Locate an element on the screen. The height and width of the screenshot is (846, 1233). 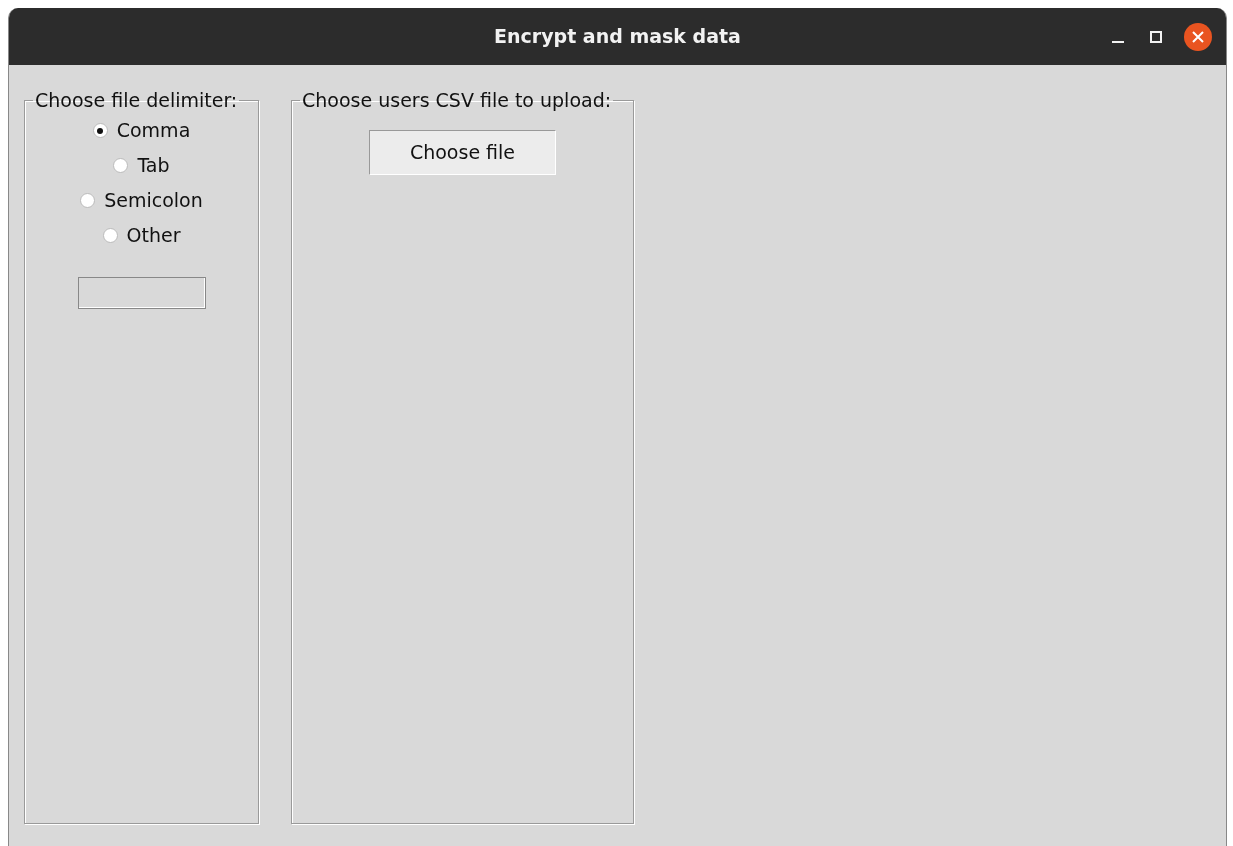
close-icon is located at coordinates (1198, 36).